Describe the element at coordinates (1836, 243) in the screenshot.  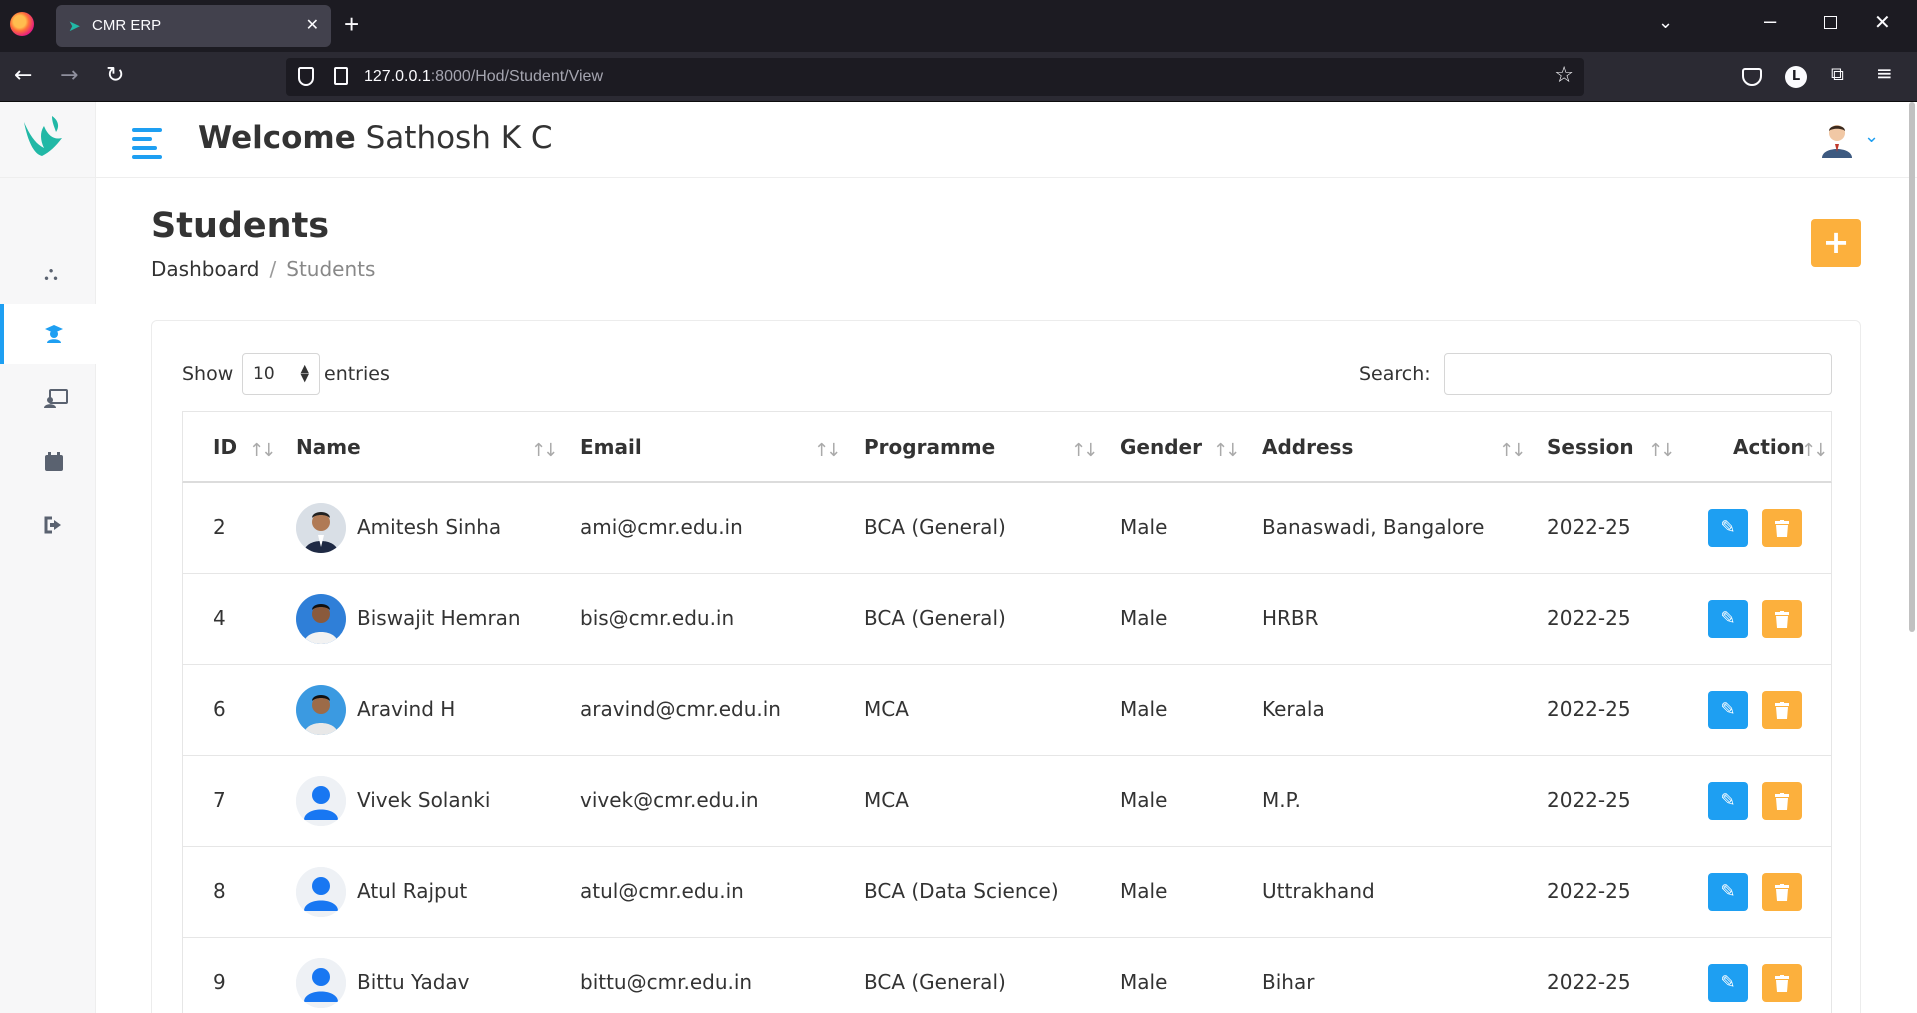
I see `add-student-button: +` at that location.